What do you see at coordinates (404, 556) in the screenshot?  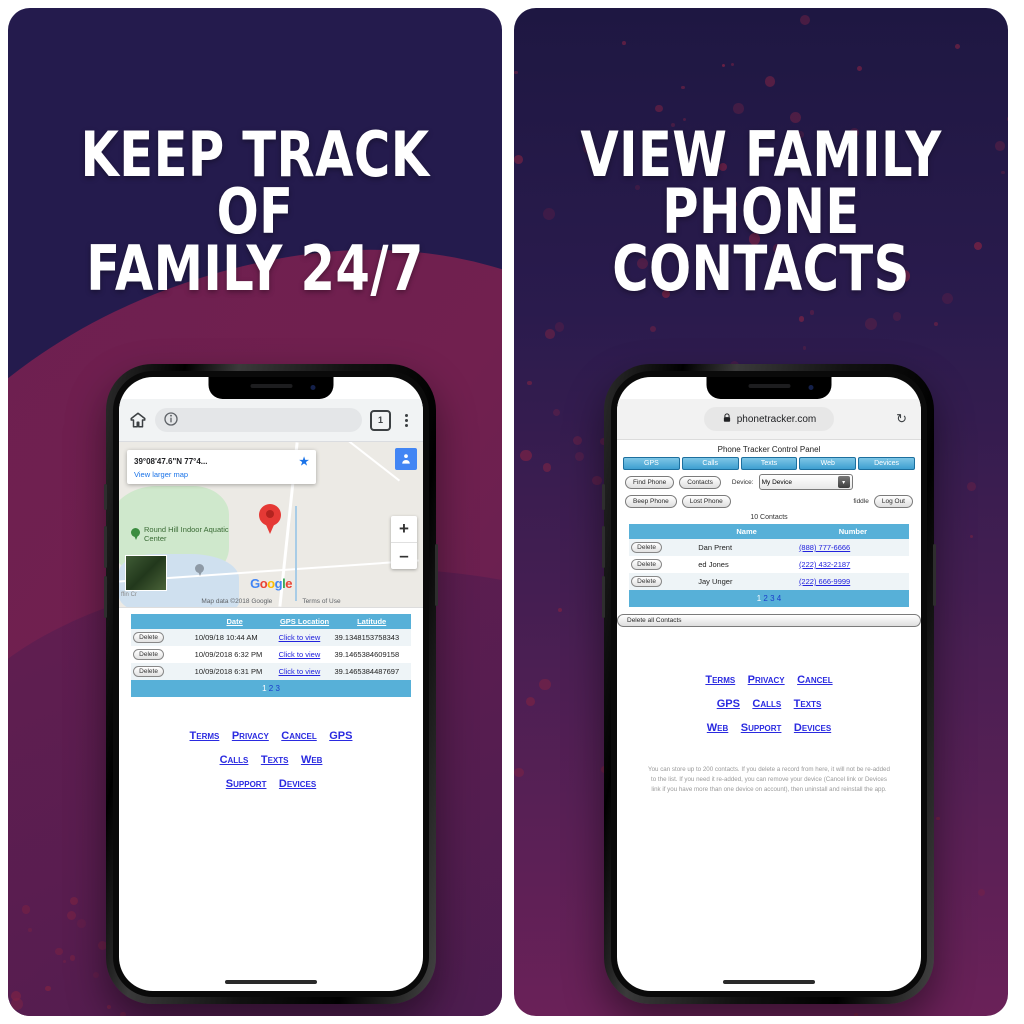 I see `map-zoom-out-button: –` at bounding box center [404, 556].